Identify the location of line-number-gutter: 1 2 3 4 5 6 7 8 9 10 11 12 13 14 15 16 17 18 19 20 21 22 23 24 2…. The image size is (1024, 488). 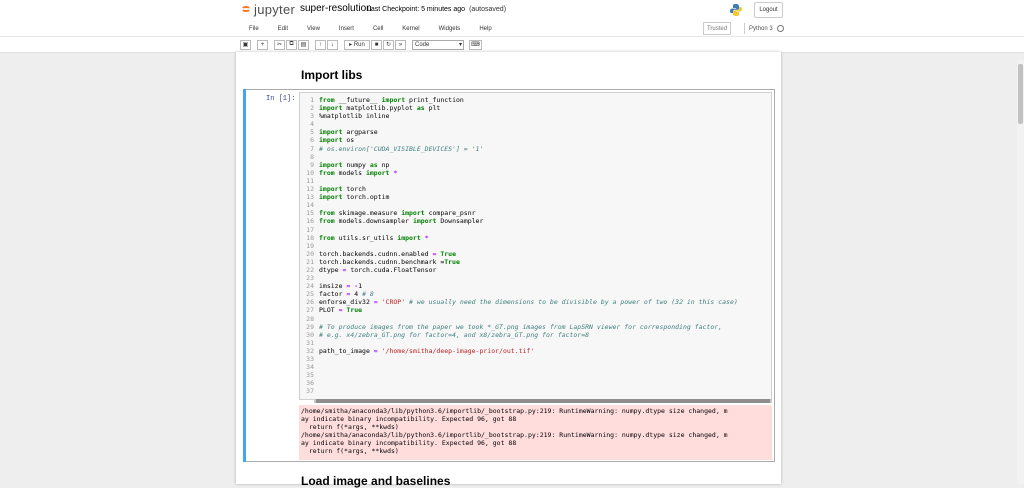
(307, 245).